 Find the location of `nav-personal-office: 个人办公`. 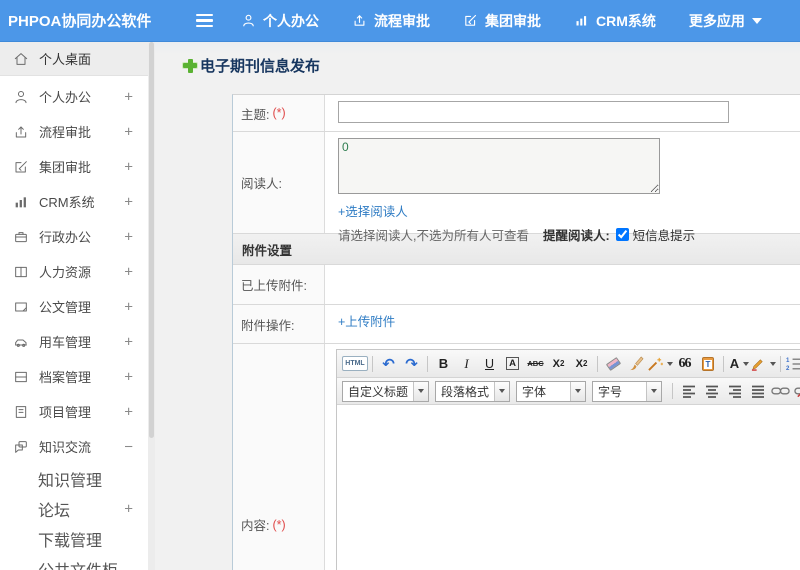

nav-personal-office: 个人办公 is located at coordinates (280, 21).